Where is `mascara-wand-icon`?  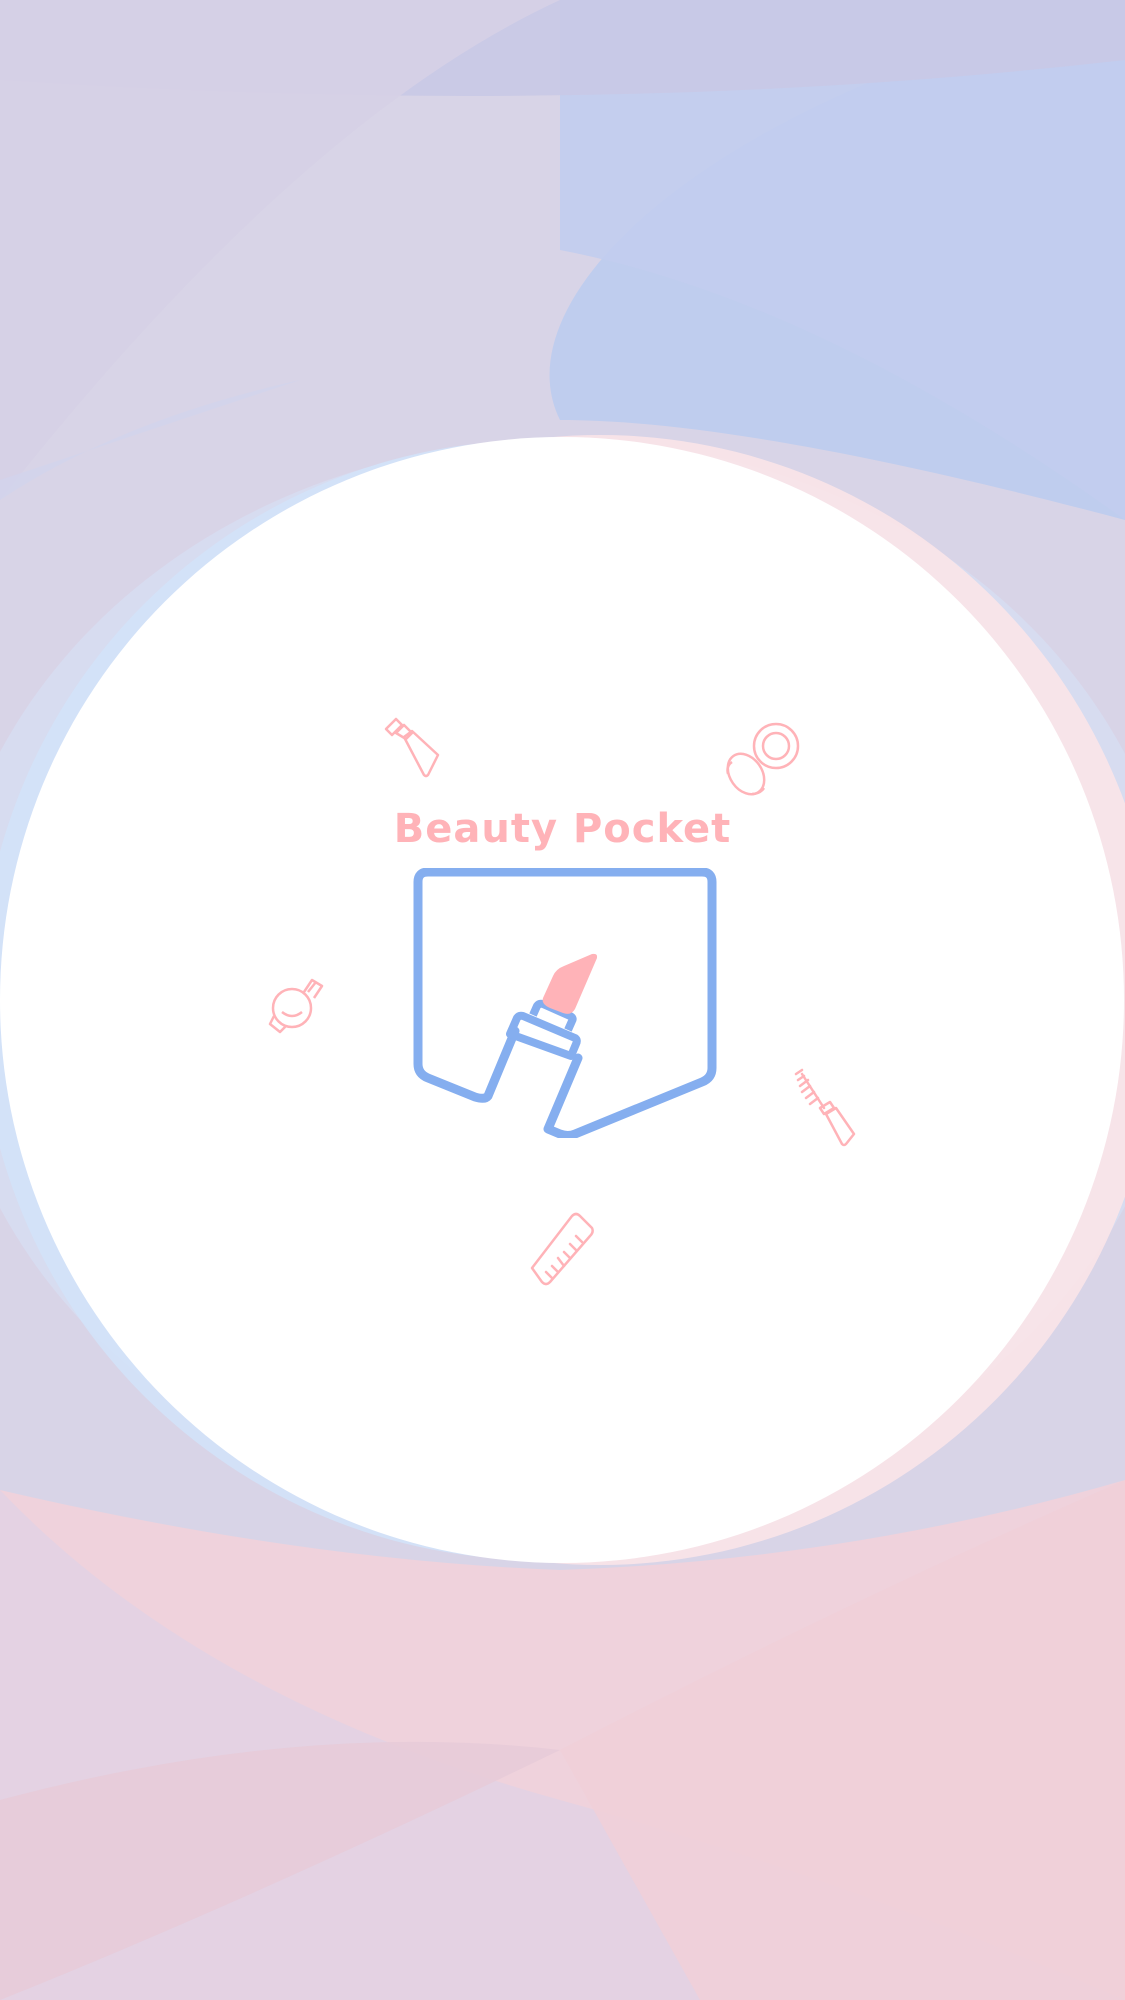
mascara-wand-icon is located at coordinates (825, 1107).